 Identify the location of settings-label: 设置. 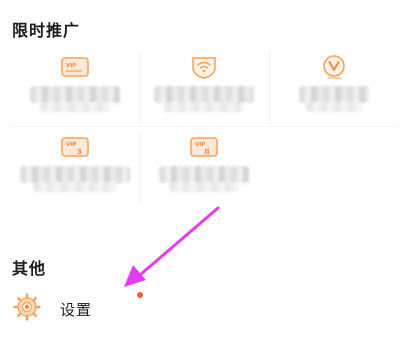
(76, 310).